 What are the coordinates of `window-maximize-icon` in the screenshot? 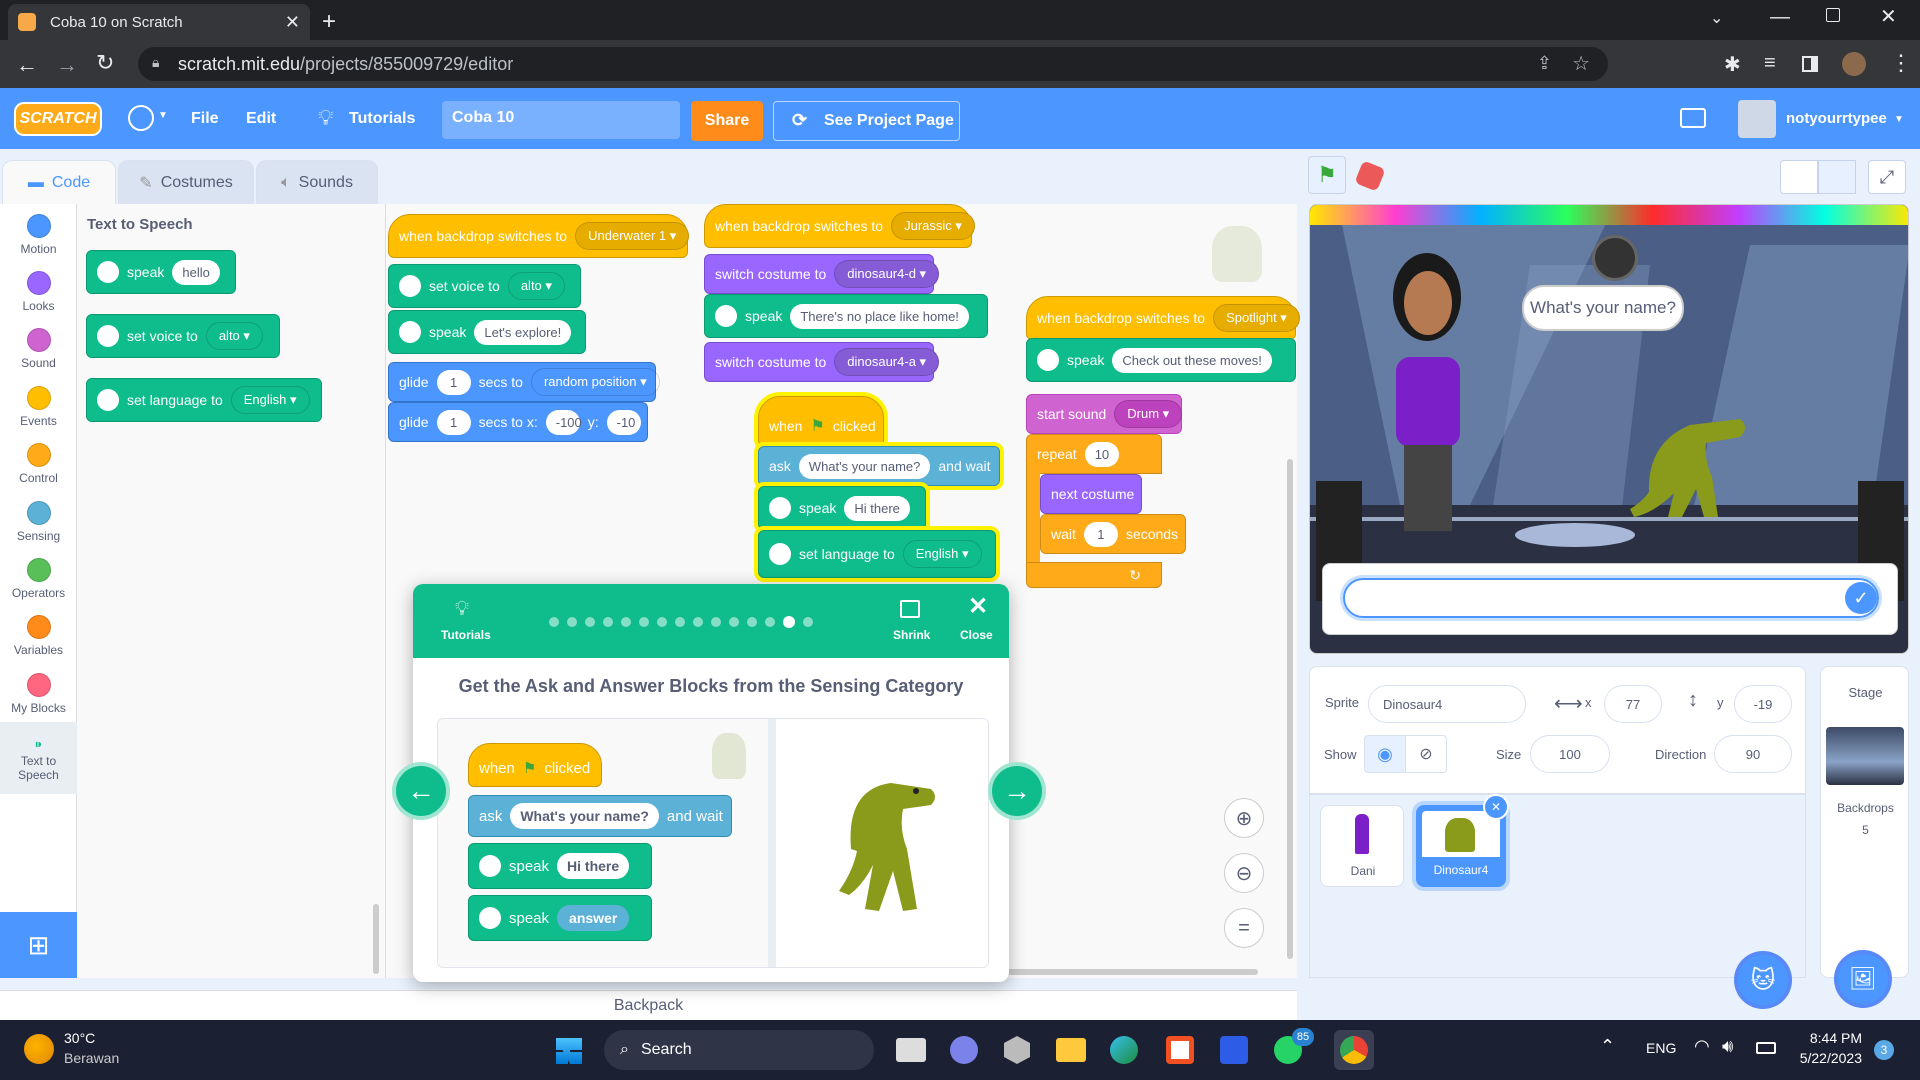 It's located at (1833, 15).